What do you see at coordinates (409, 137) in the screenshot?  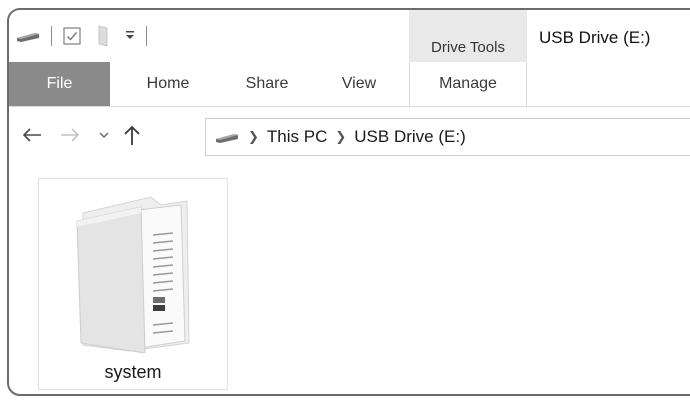 I see `breadcrumb-usb-drive: USB Drive (E:)` at bounding box center [409, 137].